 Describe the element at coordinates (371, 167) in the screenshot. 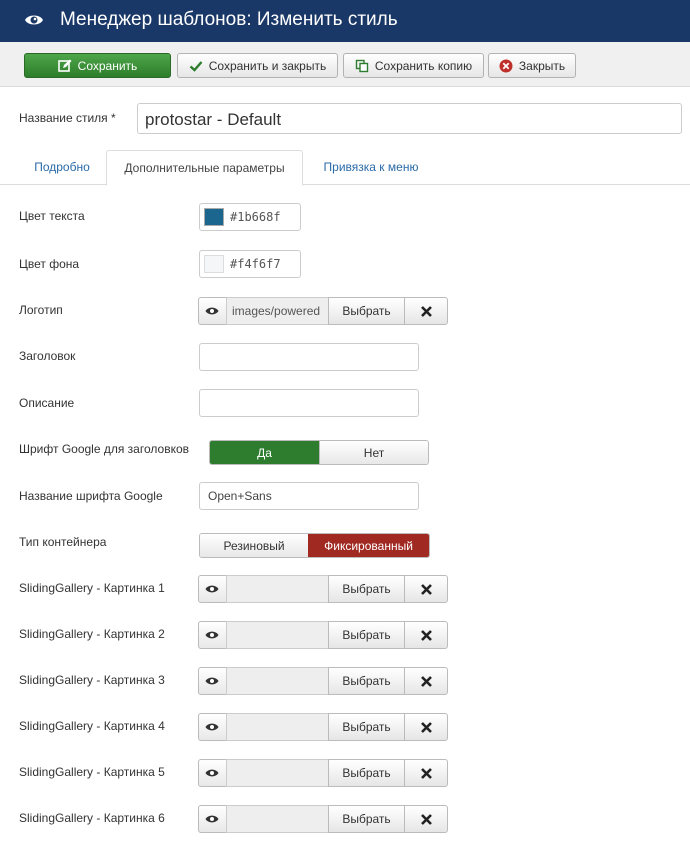

I see `tab-menu-assignment: Привязка к меню` at that location.